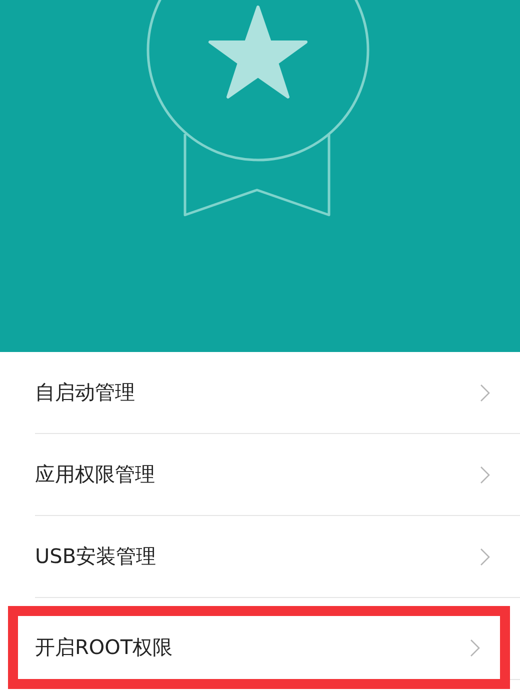 Image resolution: width=520 pixels, height=692 pixels. Describe the element at coordinates (259, 647) in the screenshot. I see `settings-item: 开启ROOT权限` at that location.